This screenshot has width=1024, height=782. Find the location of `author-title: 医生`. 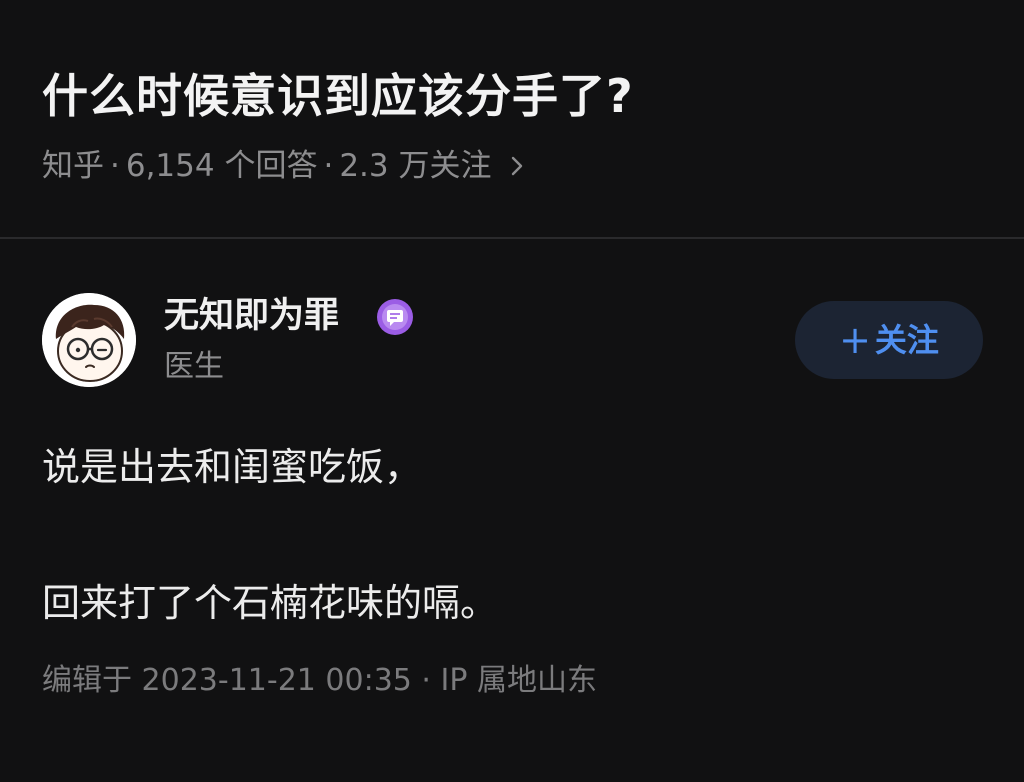

author-title: 医生 is located at coordinates (194, 366).